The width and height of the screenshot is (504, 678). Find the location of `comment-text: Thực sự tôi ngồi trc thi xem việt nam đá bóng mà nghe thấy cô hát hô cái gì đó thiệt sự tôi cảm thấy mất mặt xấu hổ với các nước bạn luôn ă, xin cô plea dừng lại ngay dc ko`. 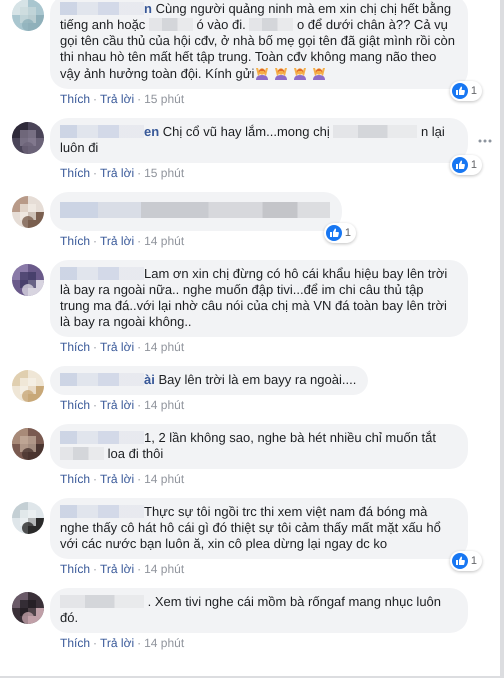

comment-text: Thực sự tôi ngồi trc thi xem việt nam đá bóng mà nghe thấy cô hát hô cái gì đó thiệt sự tôi cảm thấy mất mặt xấu hổ với các nước bạn luôn ă, xin cô plea dừng lại ngay dc ko is located at coordinates (251, 528).